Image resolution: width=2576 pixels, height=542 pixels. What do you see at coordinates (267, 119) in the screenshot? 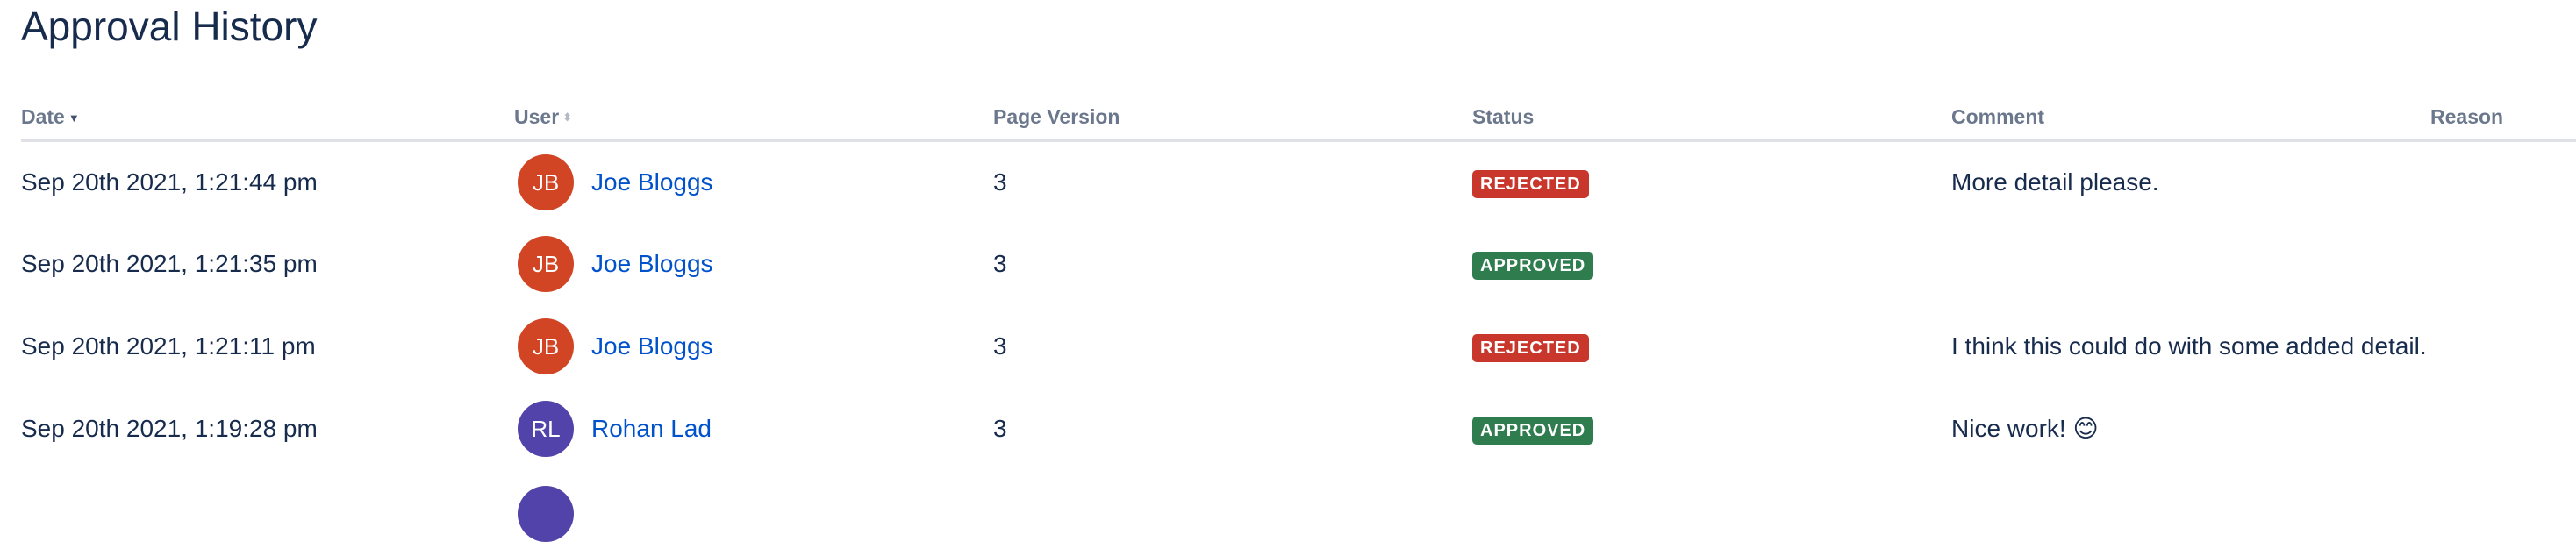
I see `column-header-date: Date ▼` at bounding box center [267, 119].